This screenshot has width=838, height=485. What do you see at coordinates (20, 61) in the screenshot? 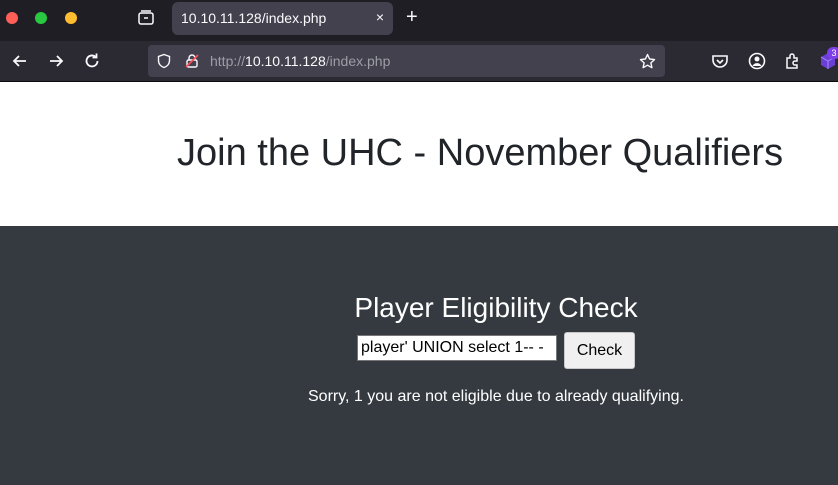
I see `back-icon` at bounding box center [20, 61].